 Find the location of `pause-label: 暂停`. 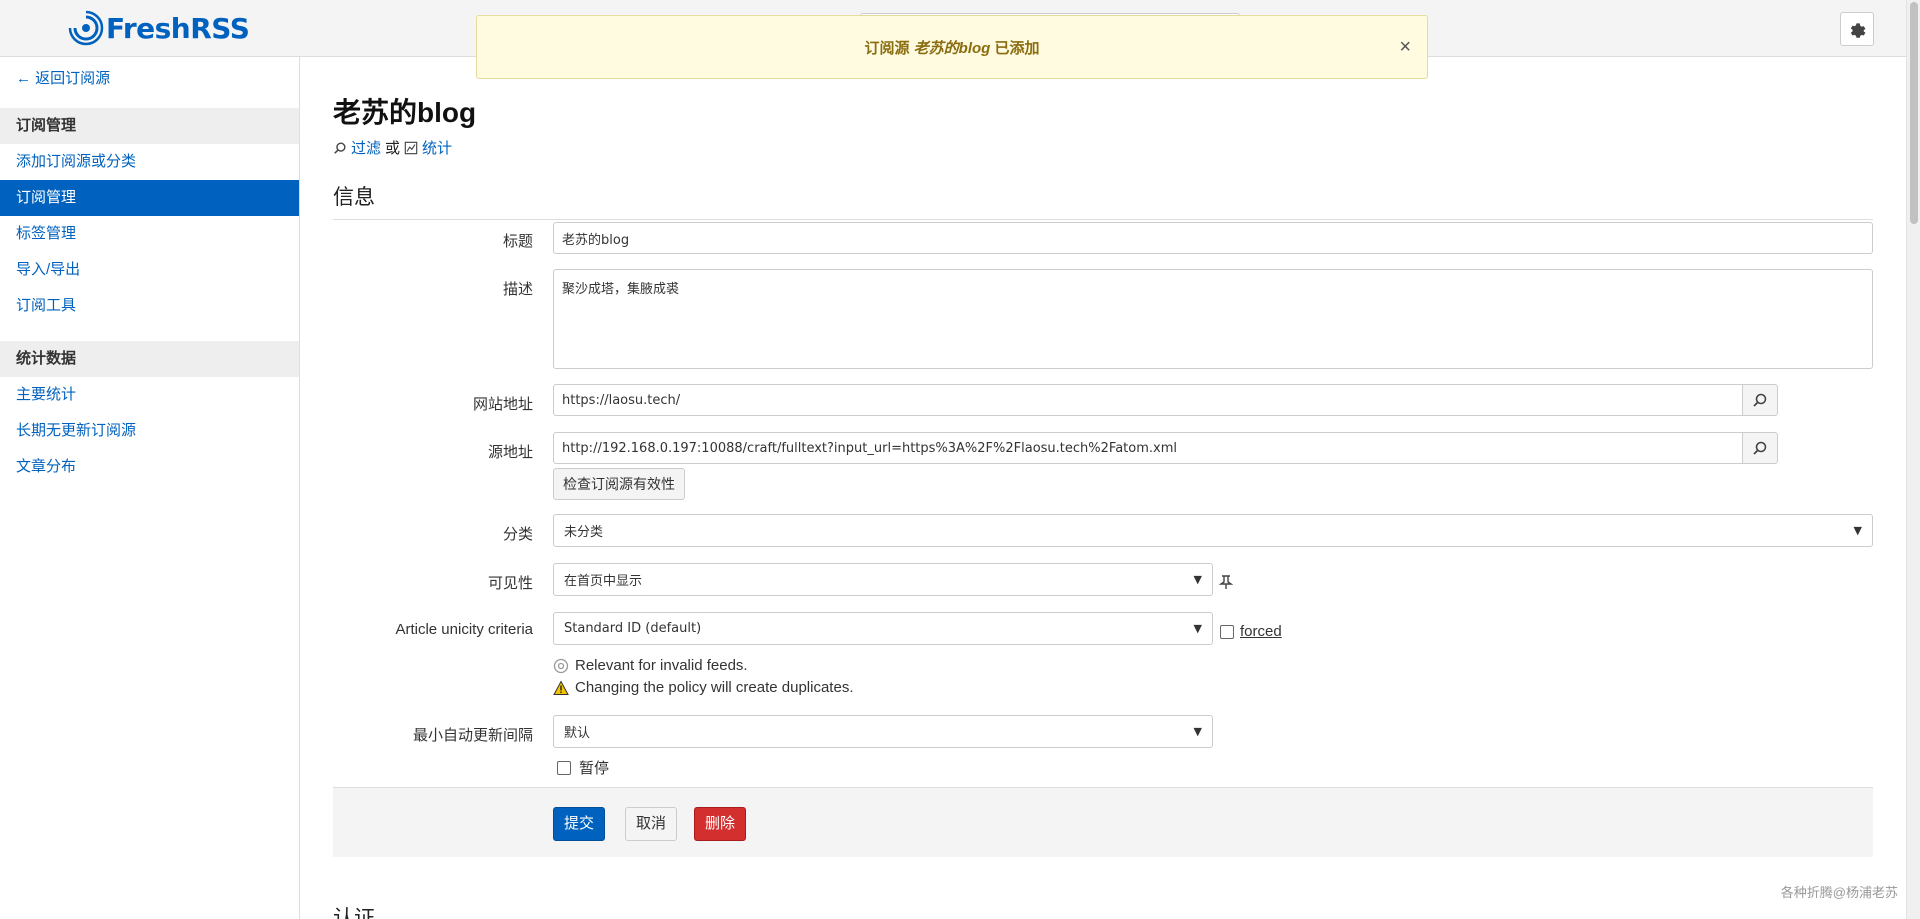

pause-label: 暂停 is located at coordinates (594, 767).